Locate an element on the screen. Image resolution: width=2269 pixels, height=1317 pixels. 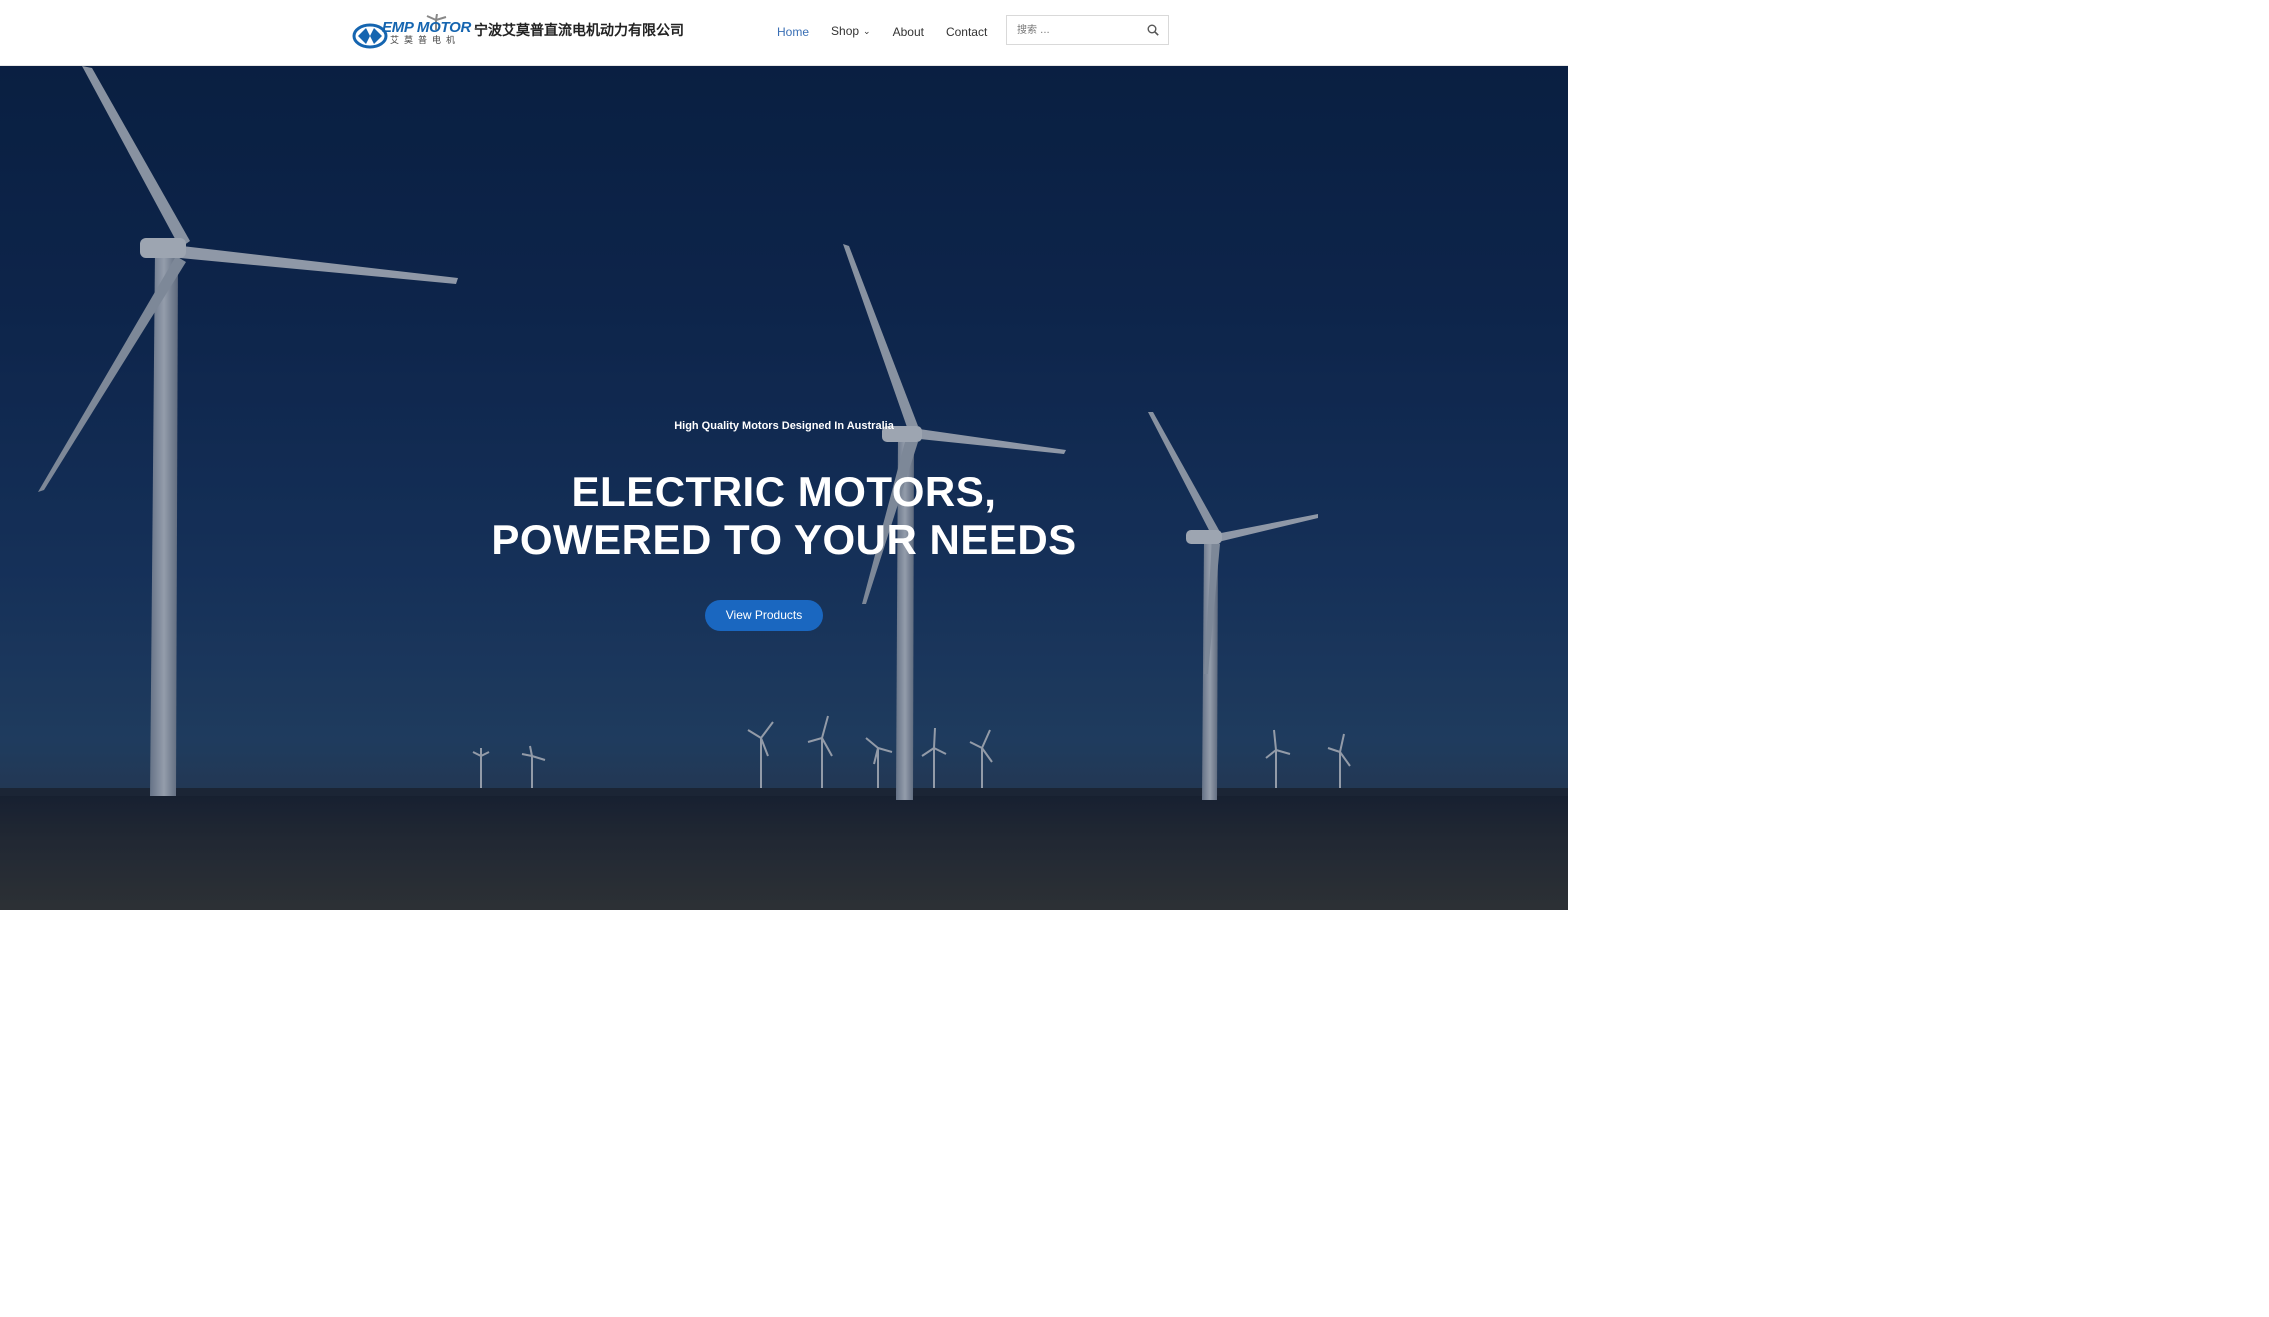
hero-title: ELECTRIC MOTORS, POWERED TO YOUR NEEDS is located at coordinates (784, 516).